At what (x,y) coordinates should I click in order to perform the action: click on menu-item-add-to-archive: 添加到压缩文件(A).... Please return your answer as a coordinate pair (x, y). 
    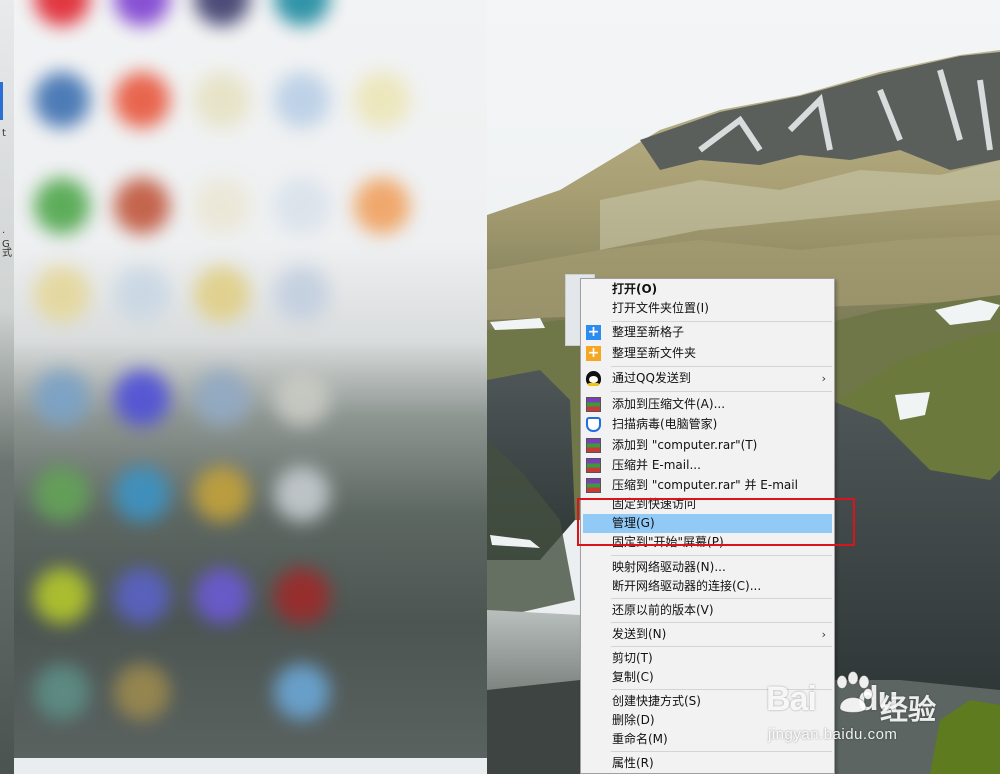
    Looking at the image, I should click on (707, 404).